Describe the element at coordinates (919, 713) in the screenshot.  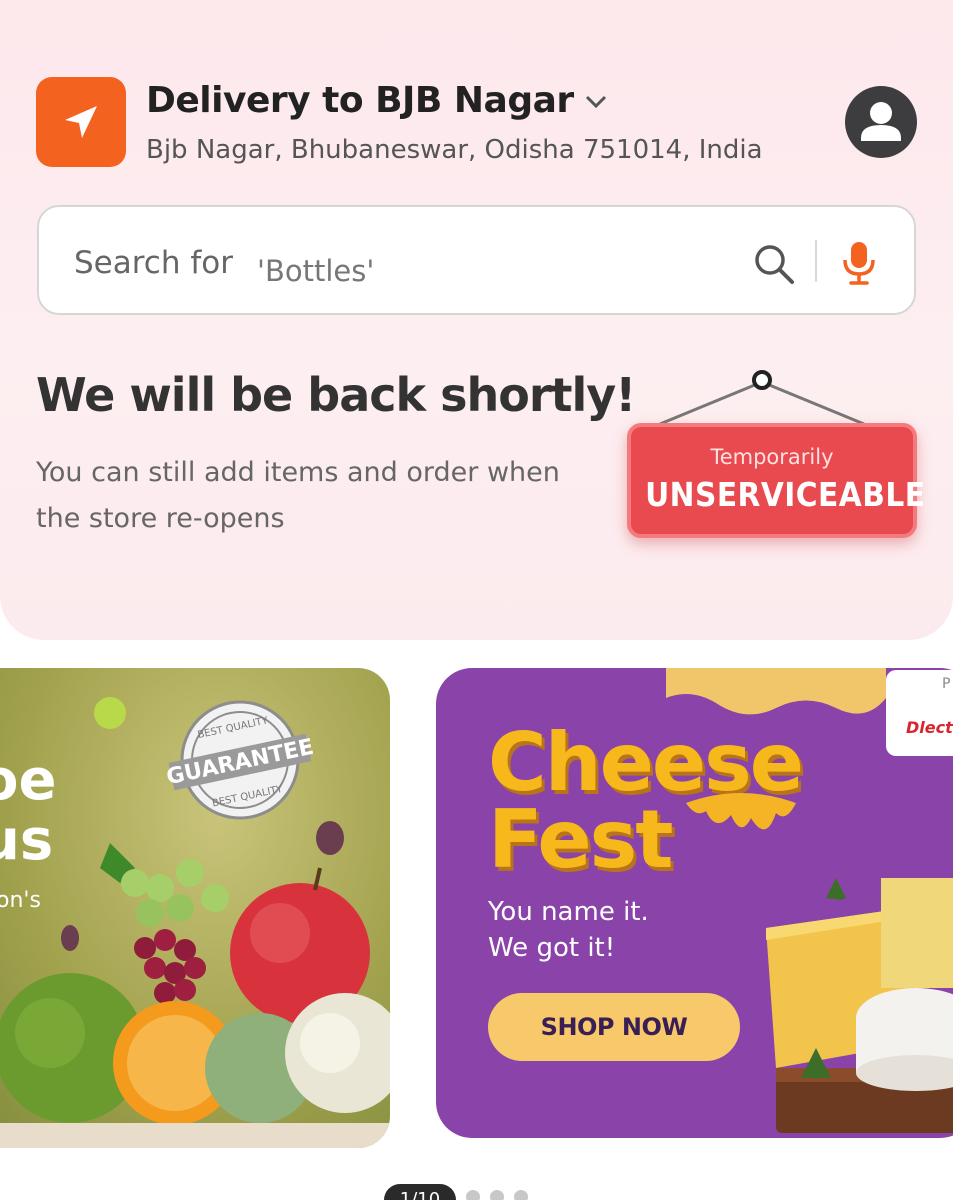
I see `brand-tag: P Dlecta` at that location.